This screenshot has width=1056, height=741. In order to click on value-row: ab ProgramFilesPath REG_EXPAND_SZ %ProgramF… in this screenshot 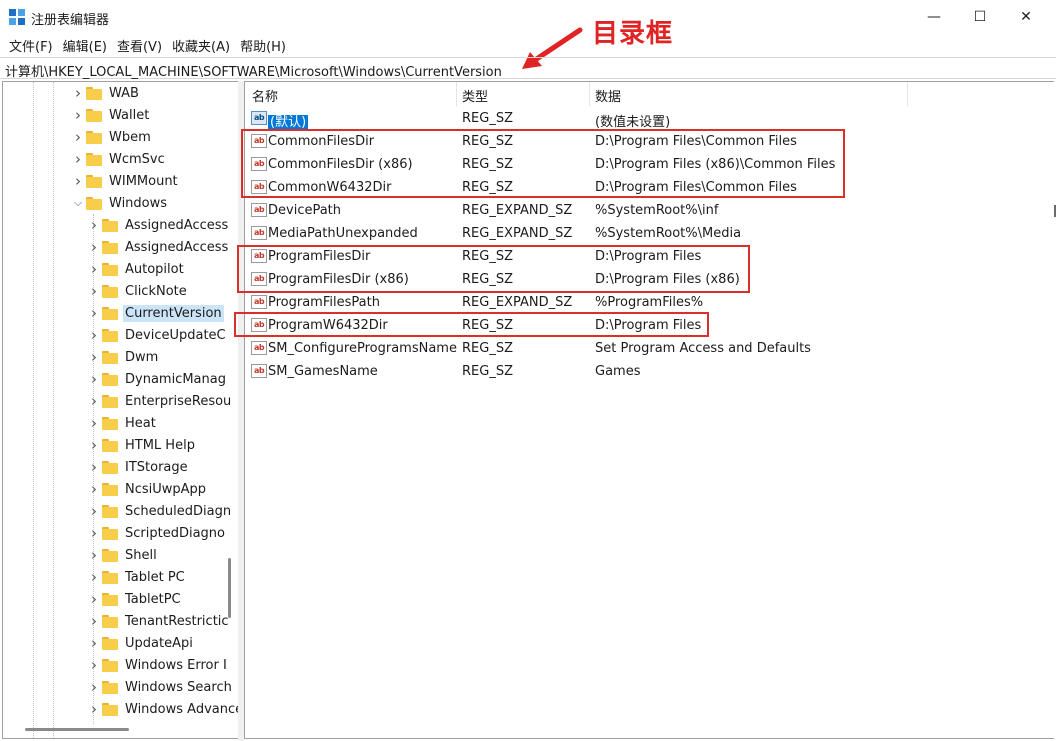, I will do `click(649, 302)`.